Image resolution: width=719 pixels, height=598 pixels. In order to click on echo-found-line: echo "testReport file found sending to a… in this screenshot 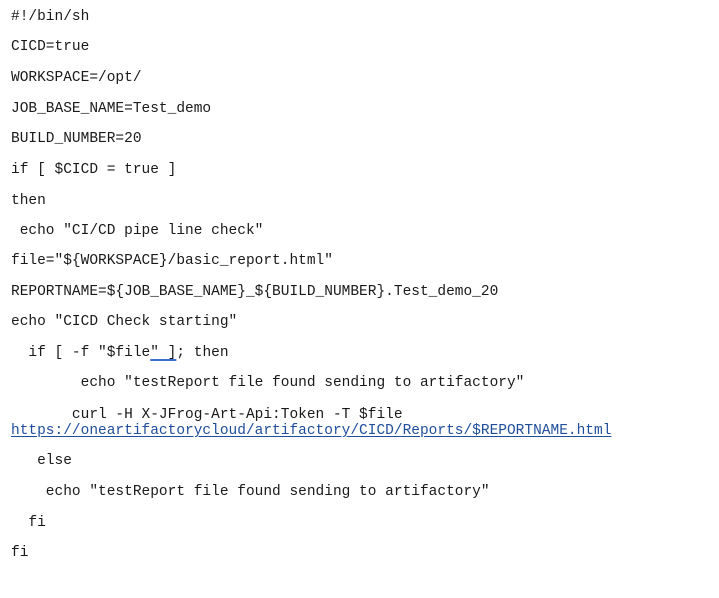, I will do `click(268, 383)`.